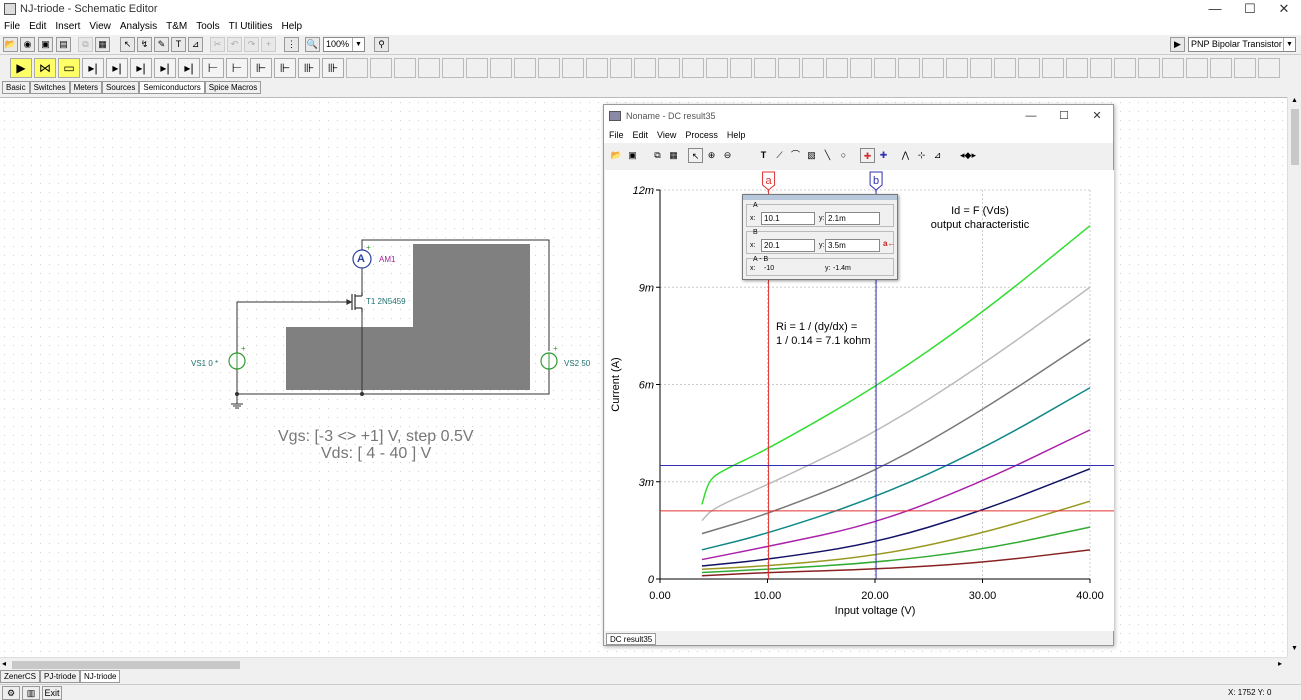  Describe the element at coordinates (921, 155) in the screenshot. I see `marker-icon: ⊹` at that location.